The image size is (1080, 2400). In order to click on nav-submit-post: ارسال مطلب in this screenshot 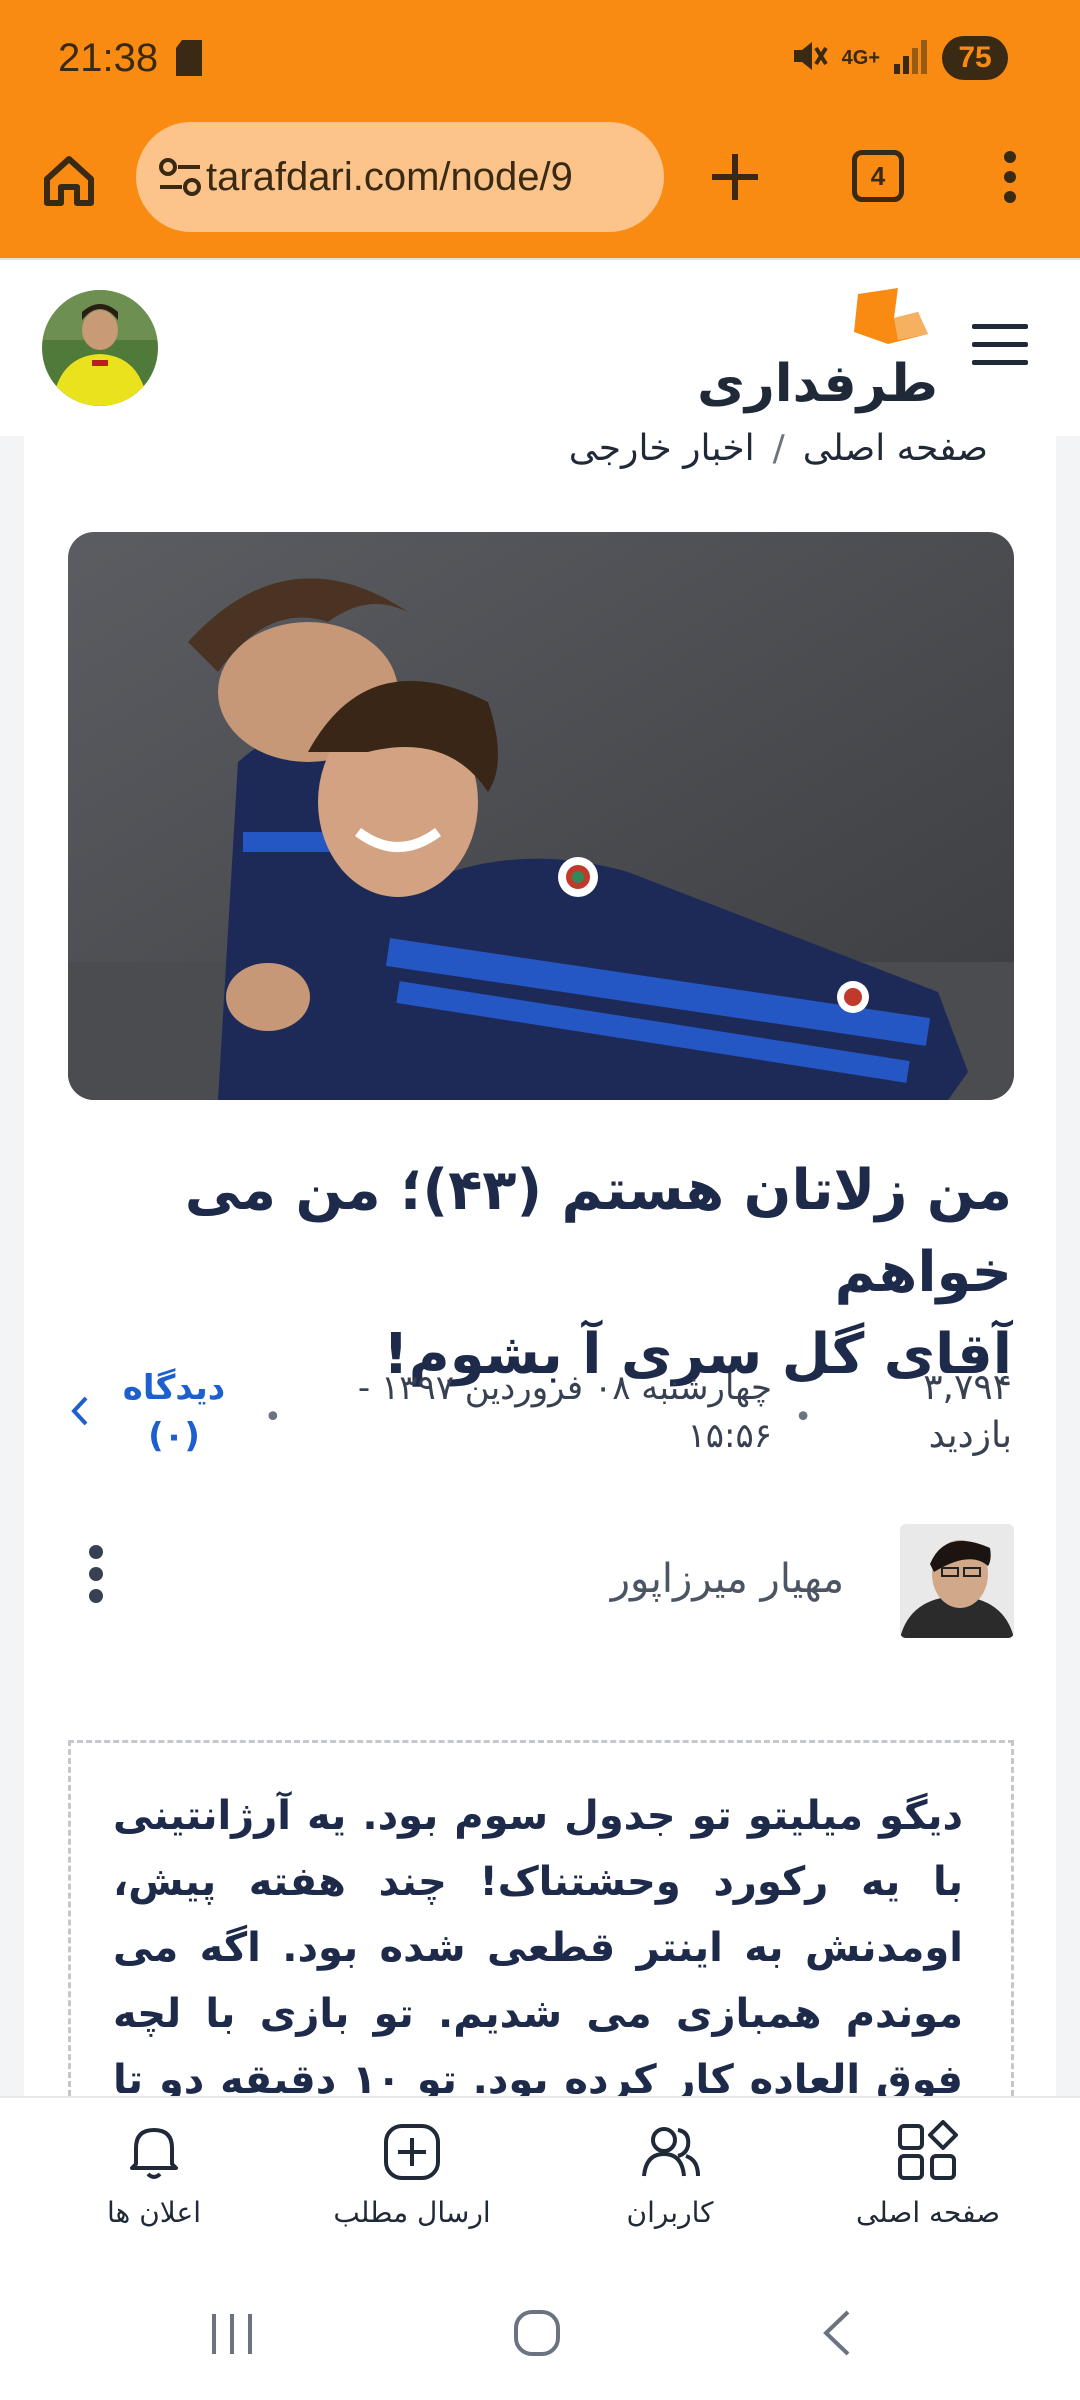, I will do `click(412, 2185)`.